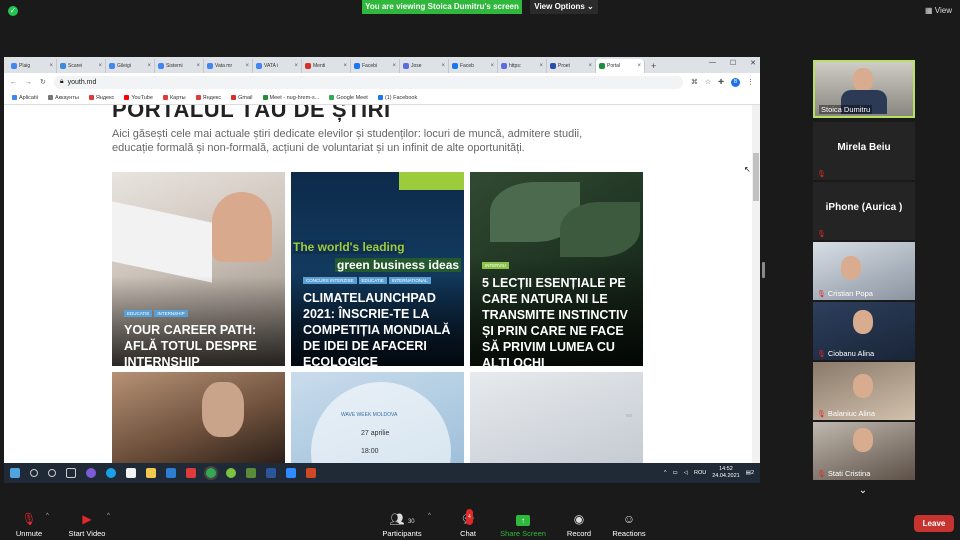 The height and width of the screenshot is (540, 960). Describe the element at coordinates (629, 524) in the screenshot. I see `reactions-button: ☺ Reactions` at that location.